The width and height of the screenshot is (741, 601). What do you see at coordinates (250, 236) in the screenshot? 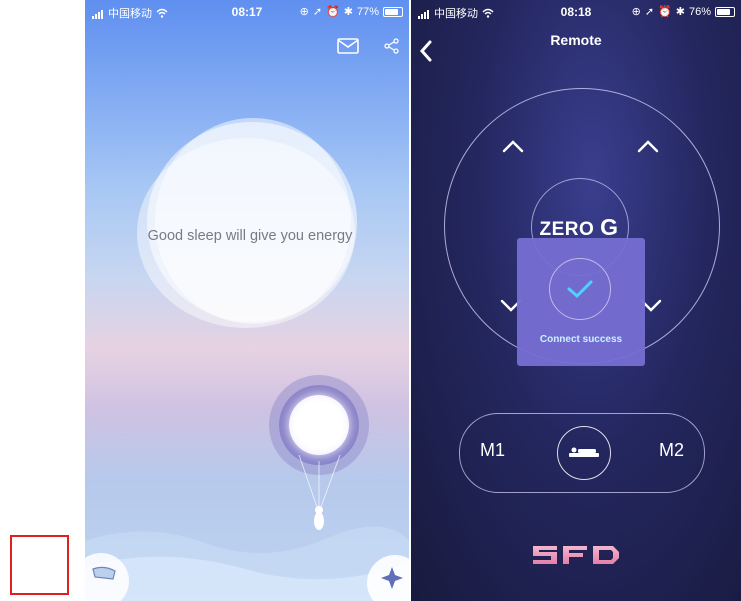
I see `motto-text: Good sleep will give you energy` at bounding box center [250, 236].